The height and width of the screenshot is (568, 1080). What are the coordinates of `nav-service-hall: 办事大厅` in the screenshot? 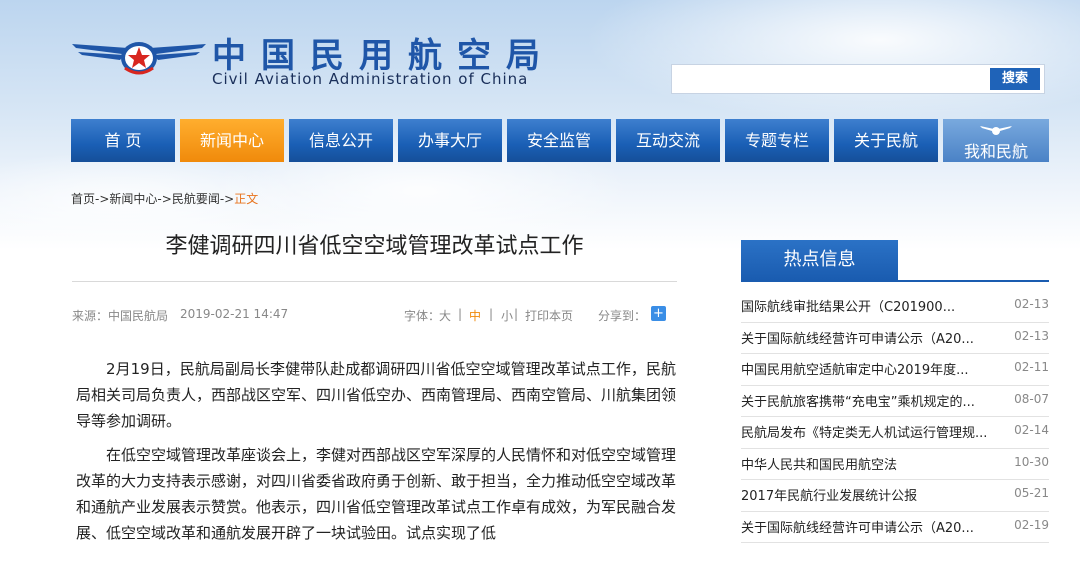 It's located at (450, 140).